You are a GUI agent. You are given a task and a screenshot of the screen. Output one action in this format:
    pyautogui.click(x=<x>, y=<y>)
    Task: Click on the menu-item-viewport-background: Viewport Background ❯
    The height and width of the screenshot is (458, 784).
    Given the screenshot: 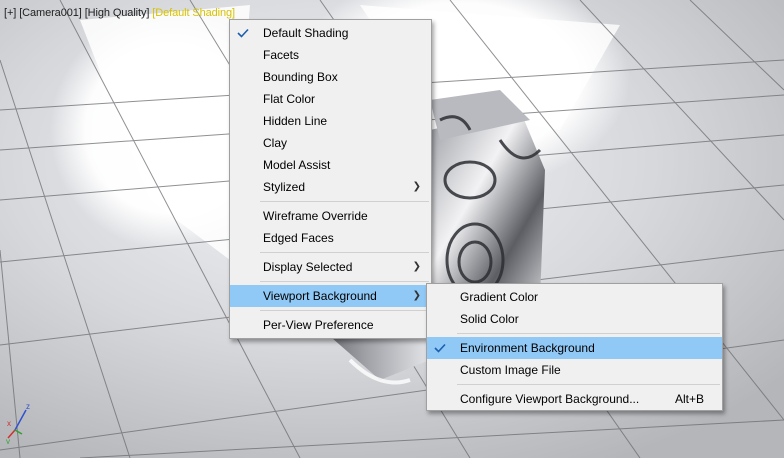 What is the action you would take?
    pyautogui.click(x=330, y=296)
    